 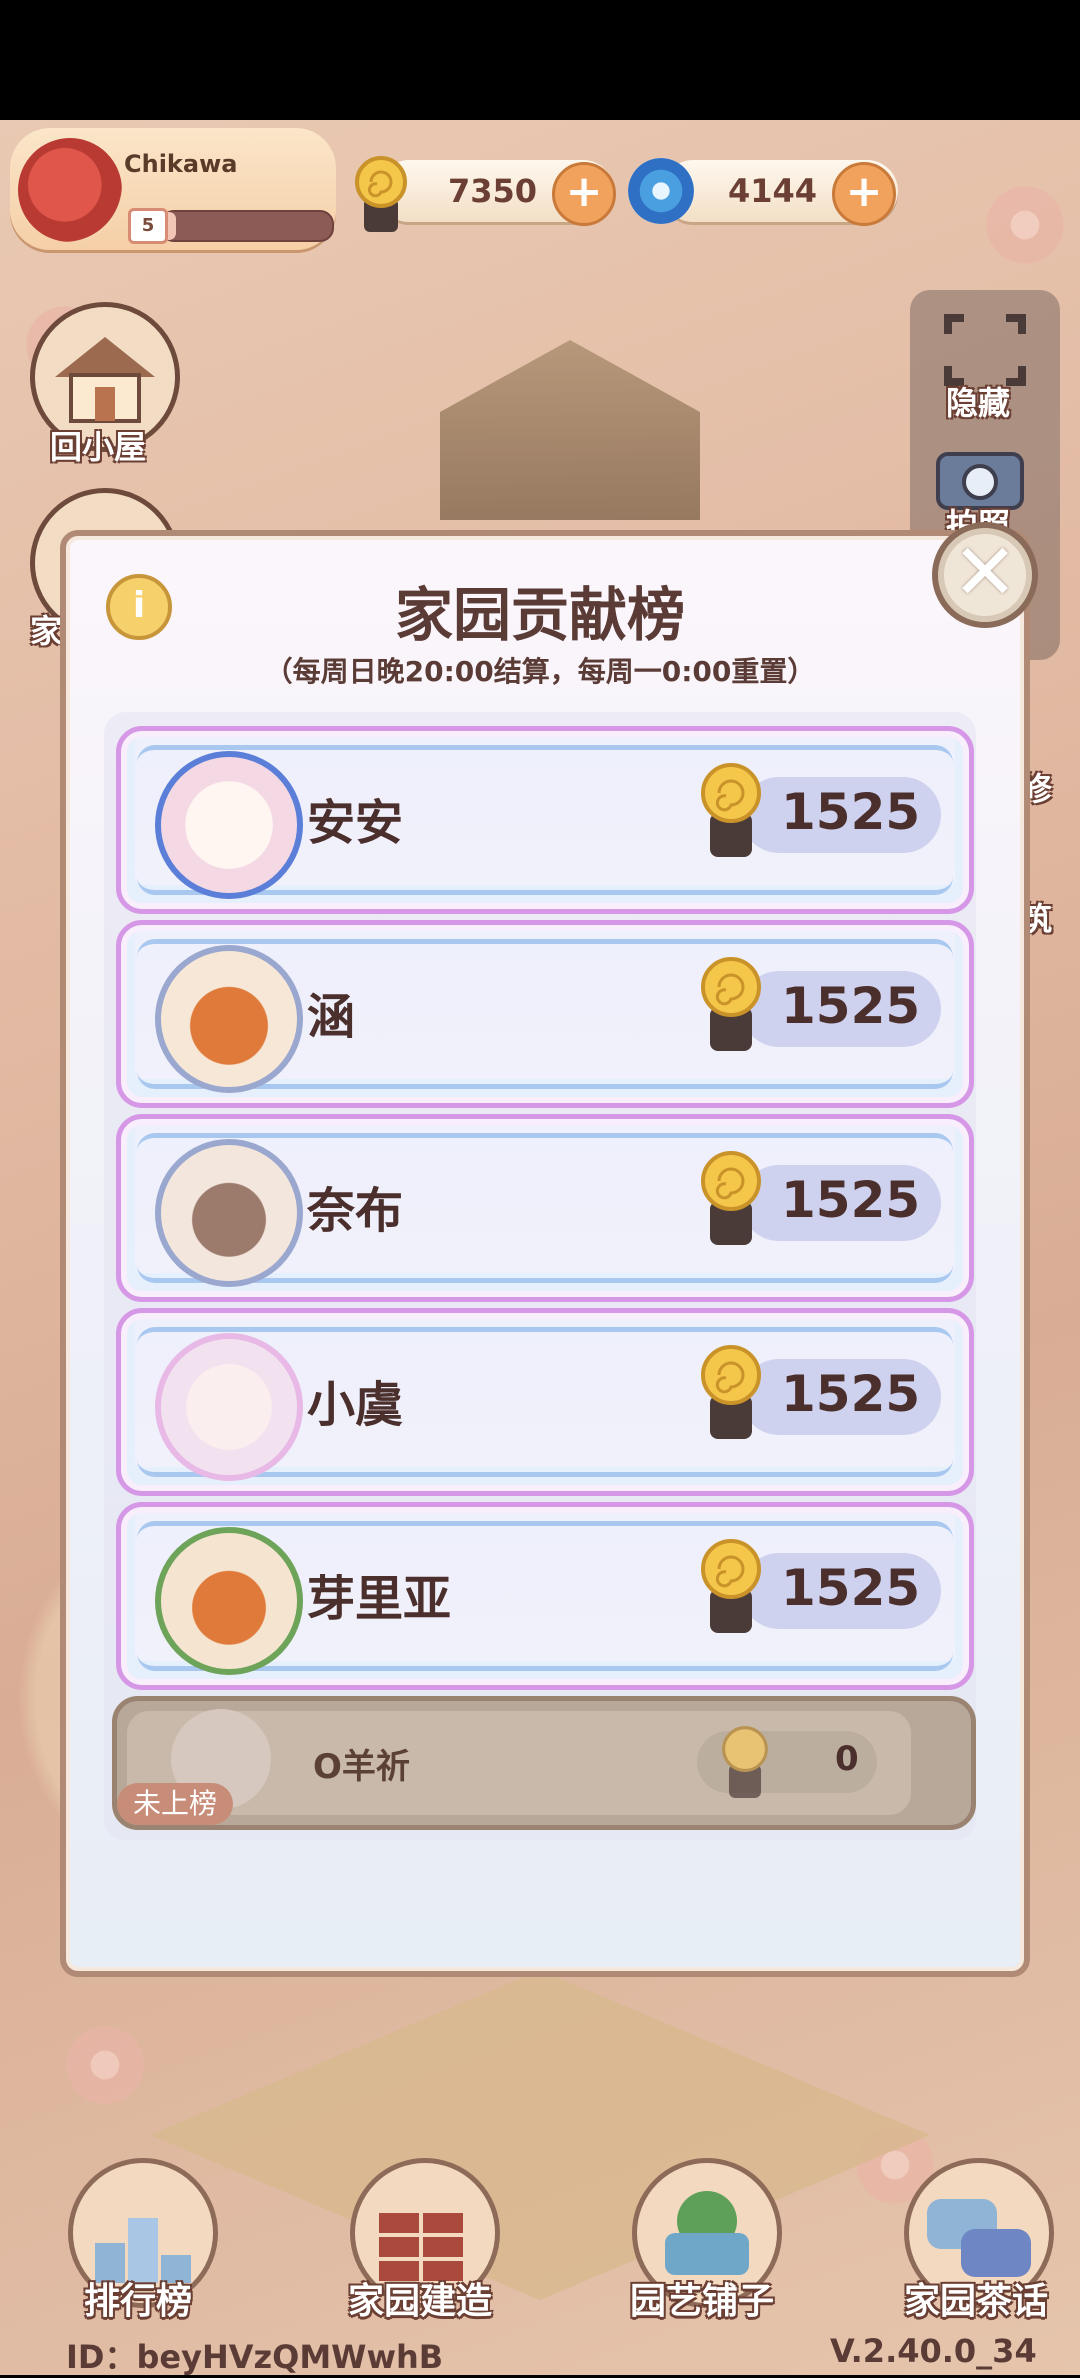 I want to click on dialog-subtitle: （每周日晚20:00结算，每周一0:00重置）, so click(x=540, y=671).